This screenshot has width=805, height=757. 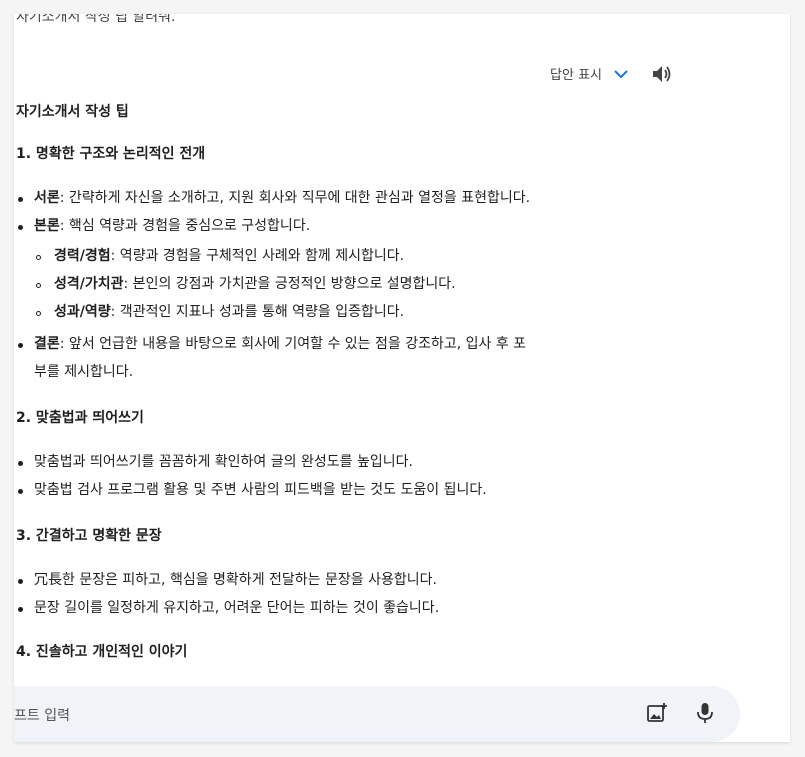 I want to click on prompt-input: 프트 입력, so click(x=42, y=715).